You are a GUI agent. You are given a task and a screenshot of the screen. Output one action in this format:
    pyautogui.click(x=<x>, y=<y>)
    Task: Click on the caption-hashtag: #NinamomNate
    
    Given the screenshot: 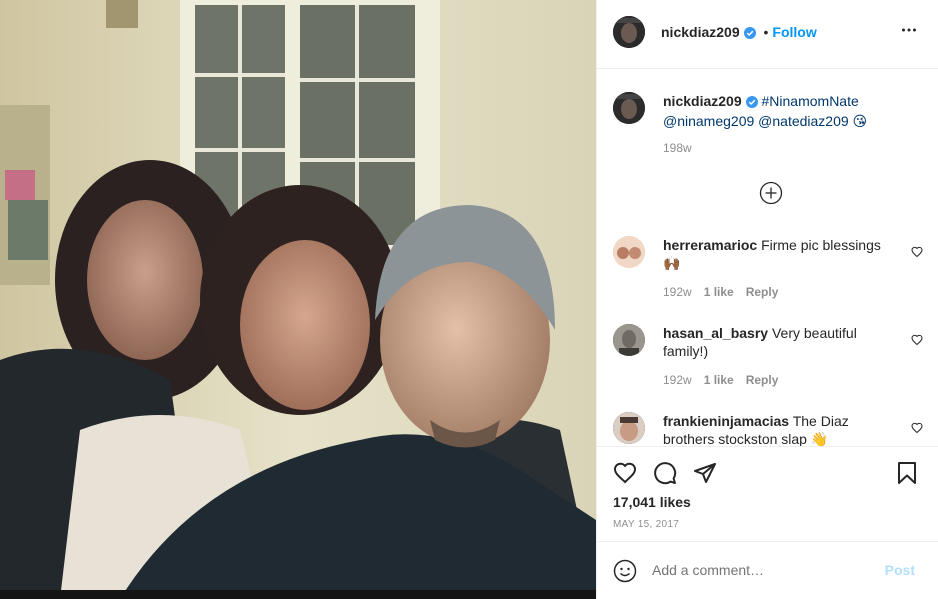 What is the action you would take?
    pyautogui.click(x=810, y=101)
    